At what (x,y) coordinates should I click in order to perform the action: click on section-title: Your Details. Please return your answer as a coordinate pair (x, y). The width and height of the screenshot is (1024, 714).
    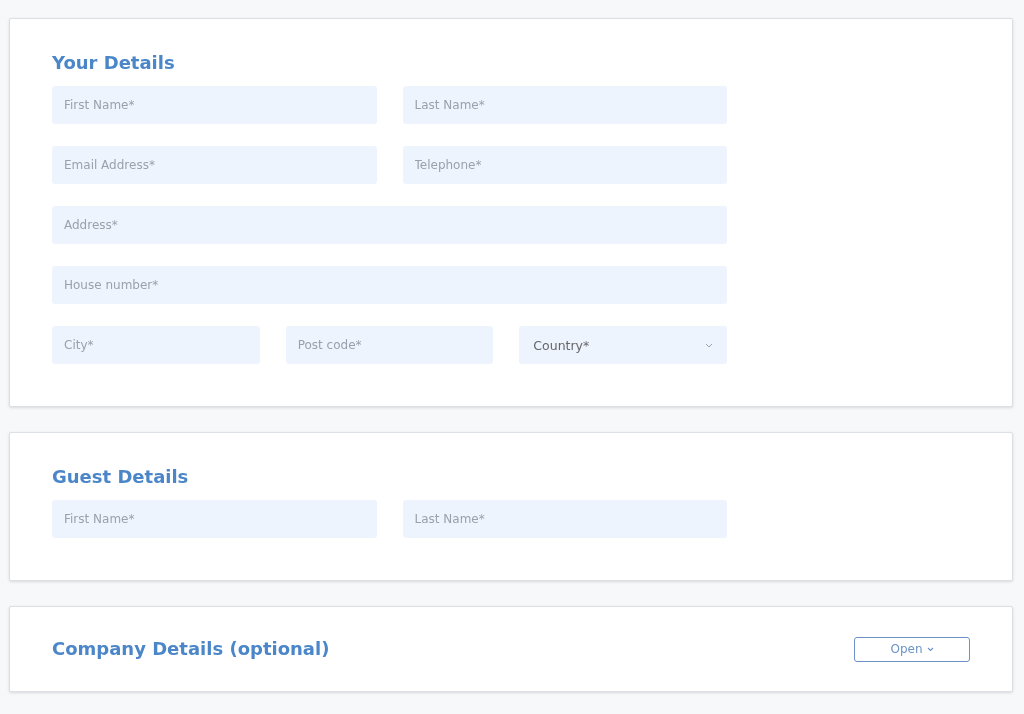
    Looking at the image, I should click on (113, 63).